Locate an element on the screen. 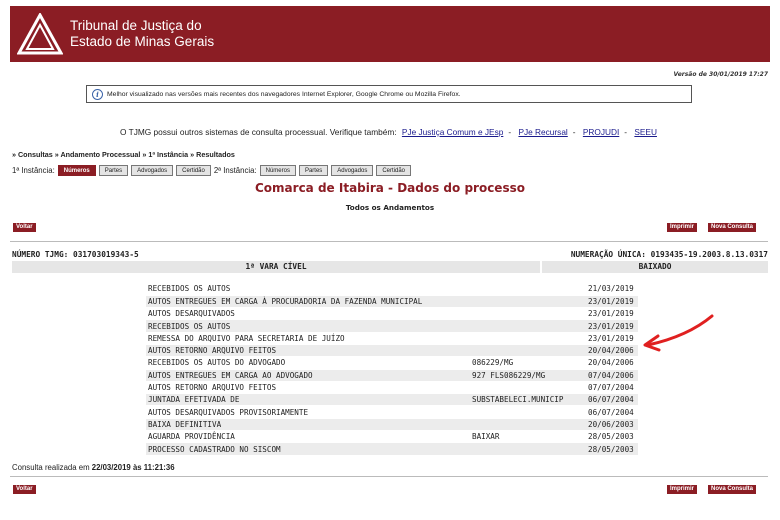 The height and width of the screenshot is (520, 780). andamento-row: AUTOS RETORNO ARQUIVO FEITOS 07/07/2004 is located at coordinates (392, 388).